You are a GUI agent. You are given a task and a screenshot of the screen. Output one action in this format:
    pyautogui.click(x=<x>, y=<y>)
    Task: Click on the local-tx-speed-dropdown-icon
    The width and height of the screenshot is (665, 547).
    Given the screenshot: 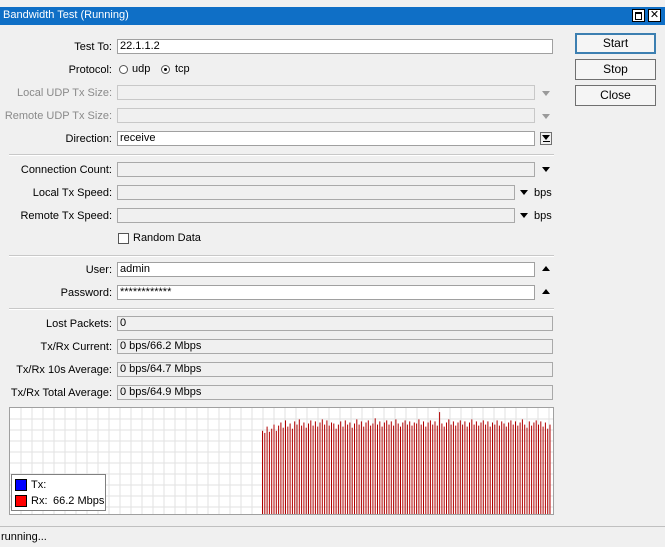 What is the action you would take?
    pyautogui.click(x=524, y=192)
    